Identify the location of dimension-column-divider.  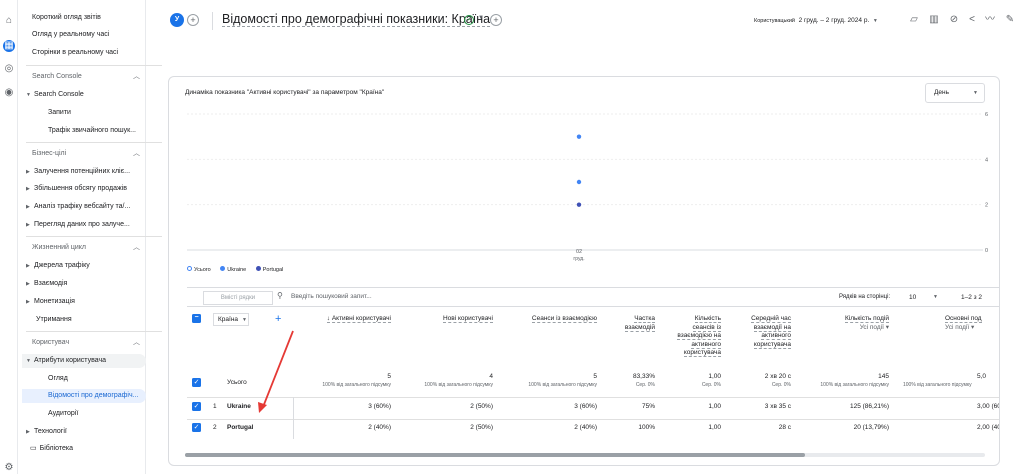
(293, 418).